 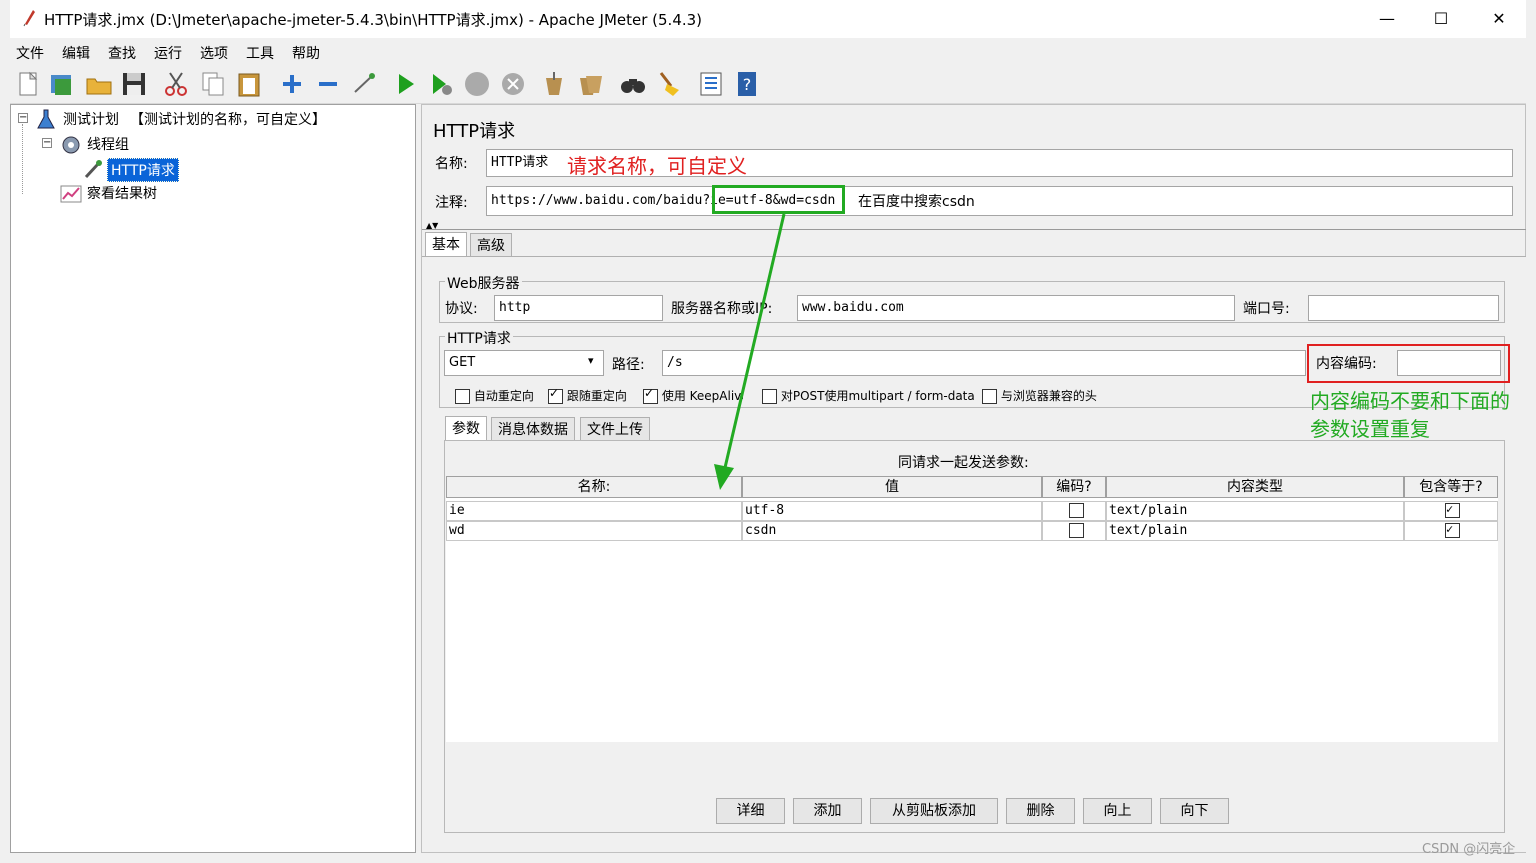 What do you see at coordinates (590, 84) in the screenshot?
I see `clear-all-icon` at bounding box center [590, 84].